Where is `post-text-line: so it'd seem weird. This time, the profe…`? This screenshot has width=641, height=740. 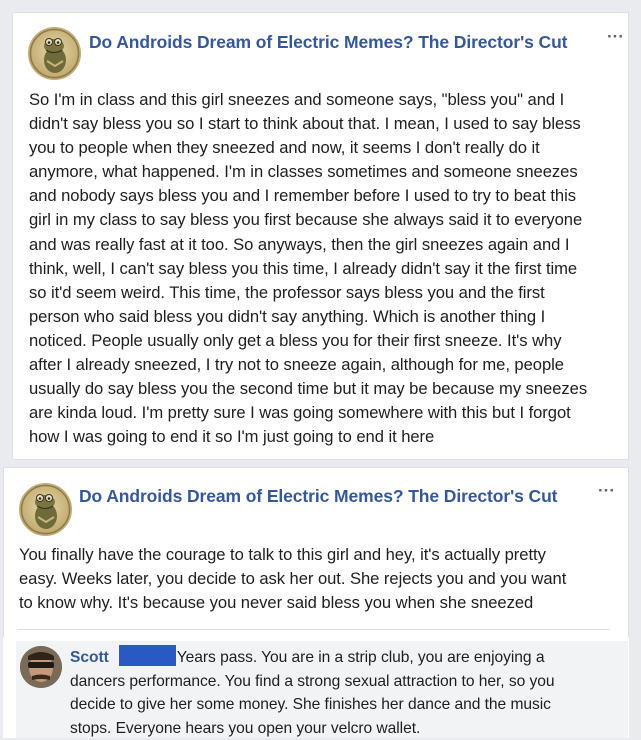 post-text-line: so it'd seem weird. This time, the profe… is located at coordinates (287, 292).